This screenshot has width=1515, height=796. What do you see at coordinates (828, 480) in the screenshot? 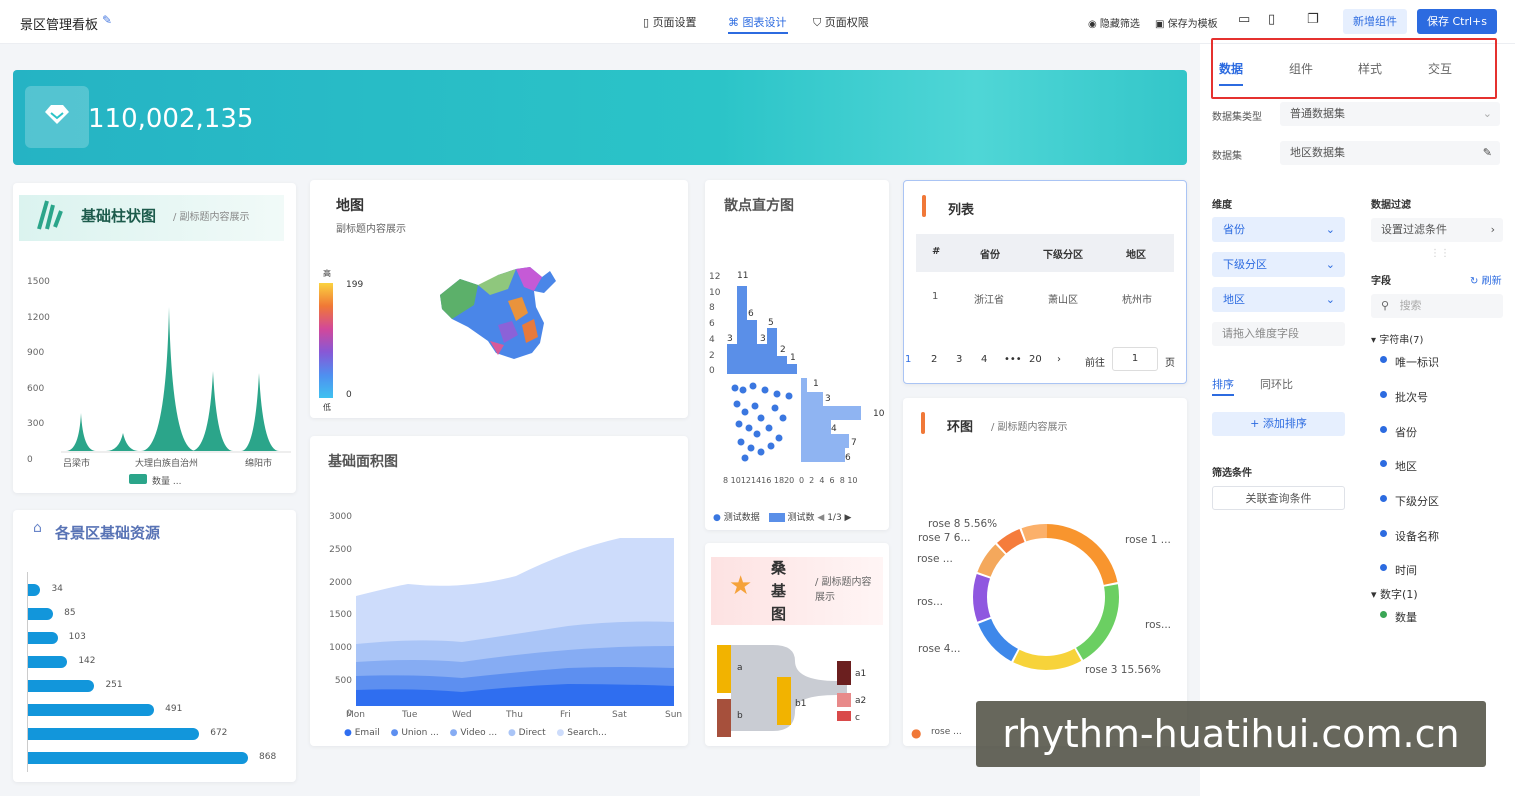
I see `x-ticks-2: 0 2 4 6 8 10` at bounding box center [828, 480].